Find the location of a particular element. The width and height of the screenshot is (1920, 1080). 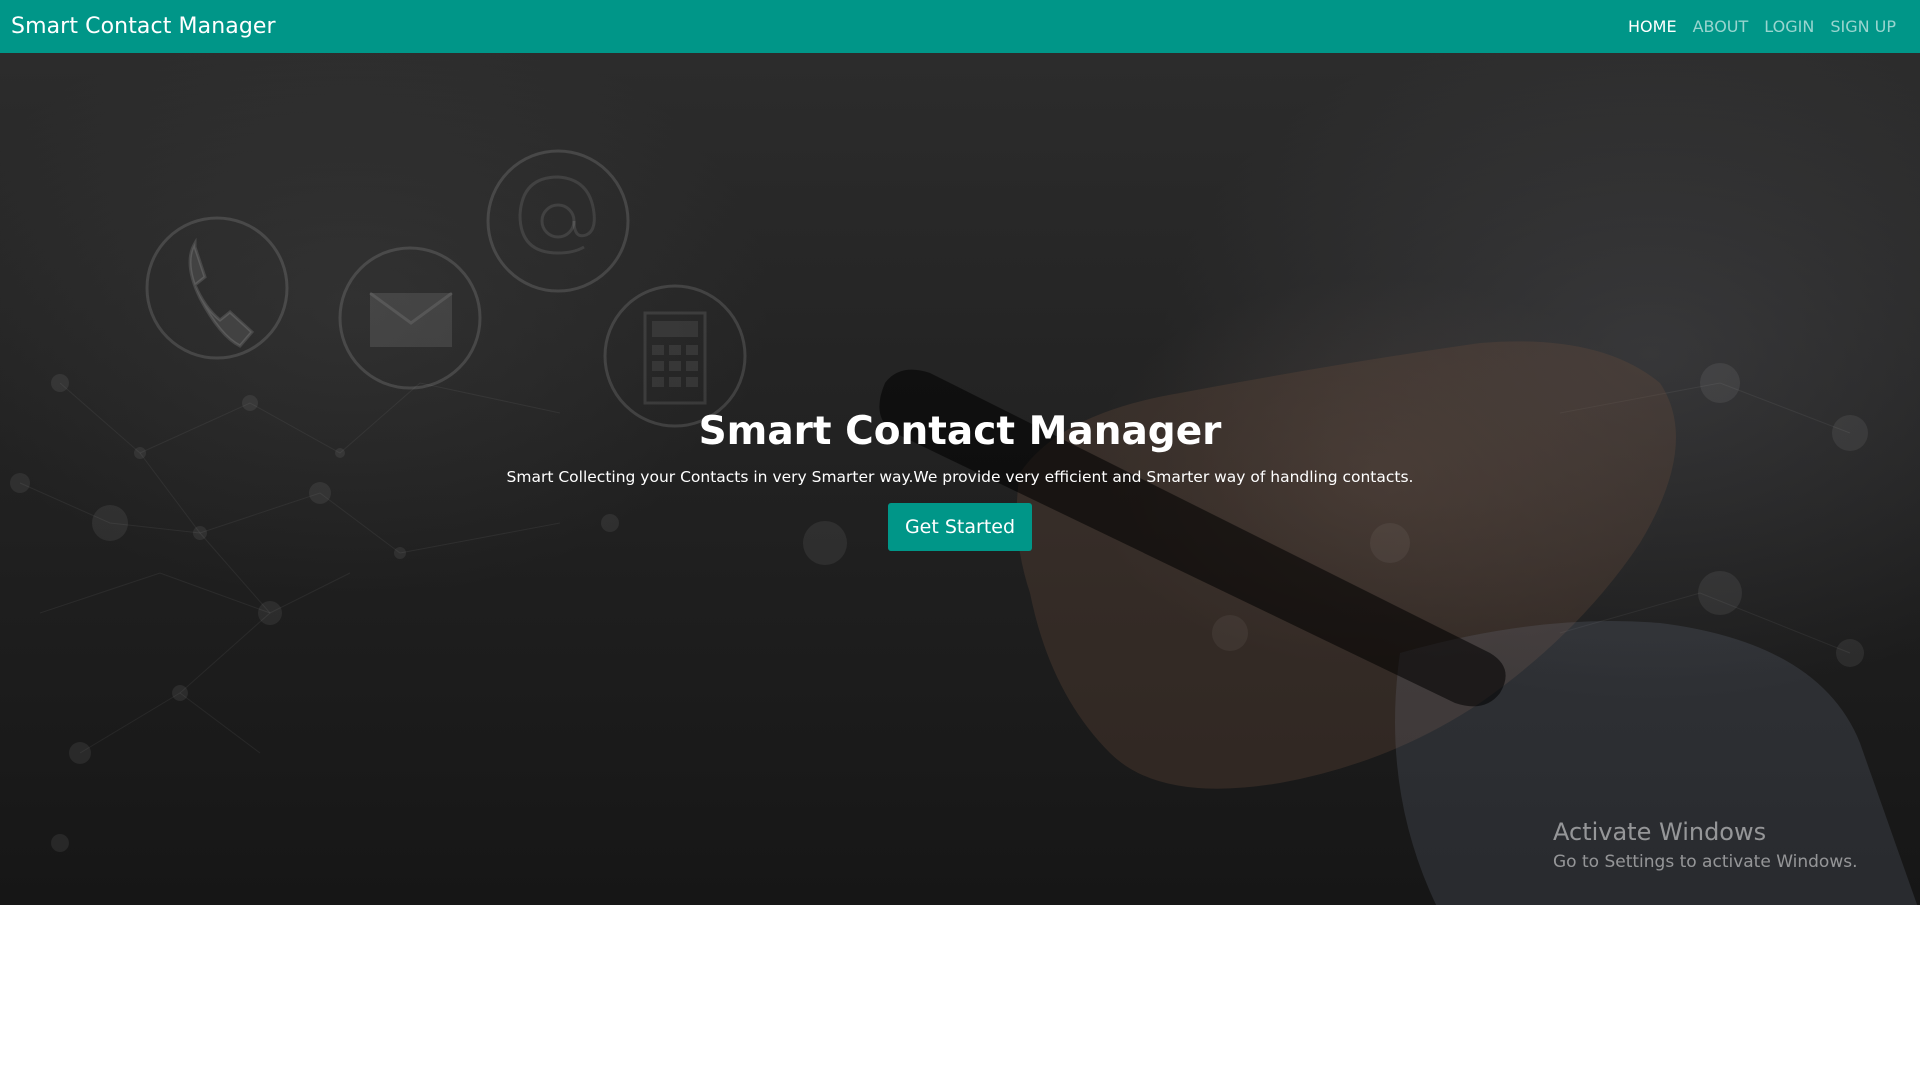

nav-links: HOME ABOUT LOGIN SIGN UP is located at coordinates (1768, 26).